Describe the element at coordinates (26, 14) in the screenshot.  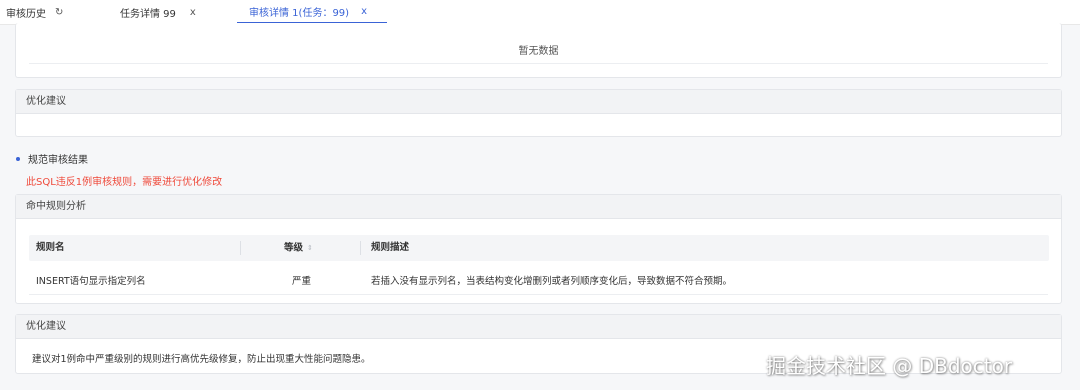
I see `tab-label: 审核历史` at that location.